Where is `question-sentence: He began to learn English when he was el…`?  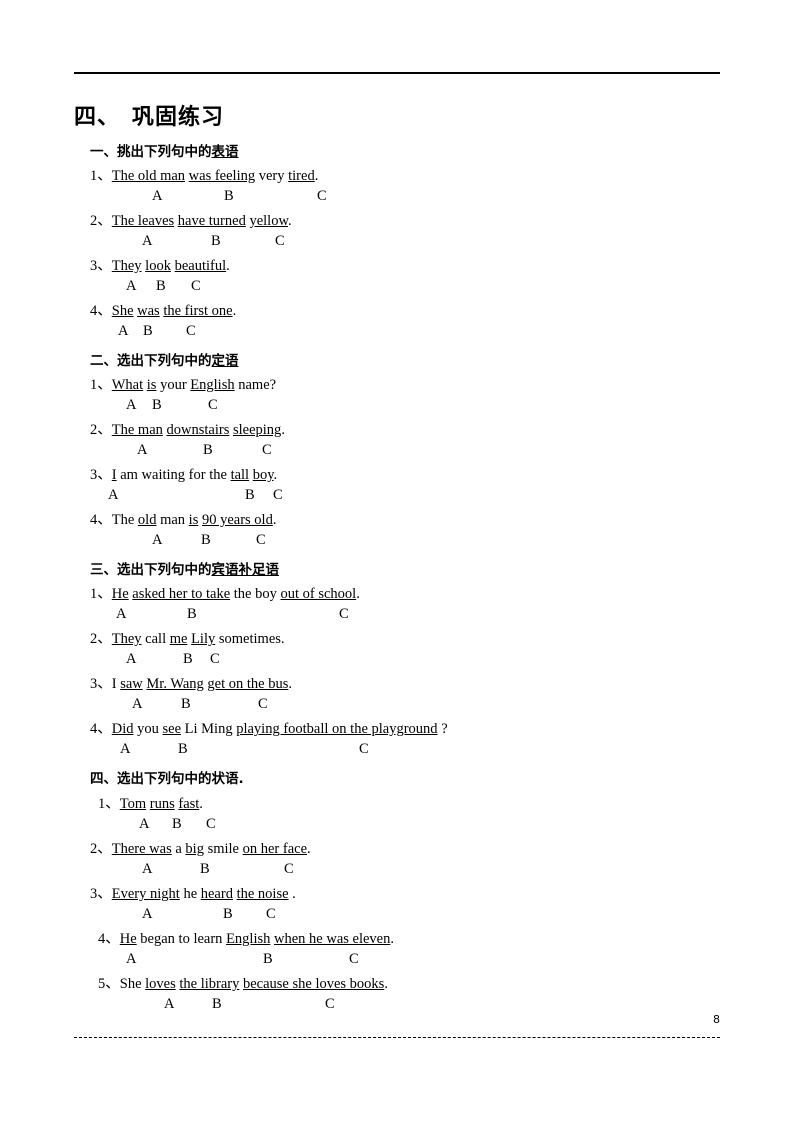
question-sentence: He began to learn English when he was el… is located at coordinates (257, 939).